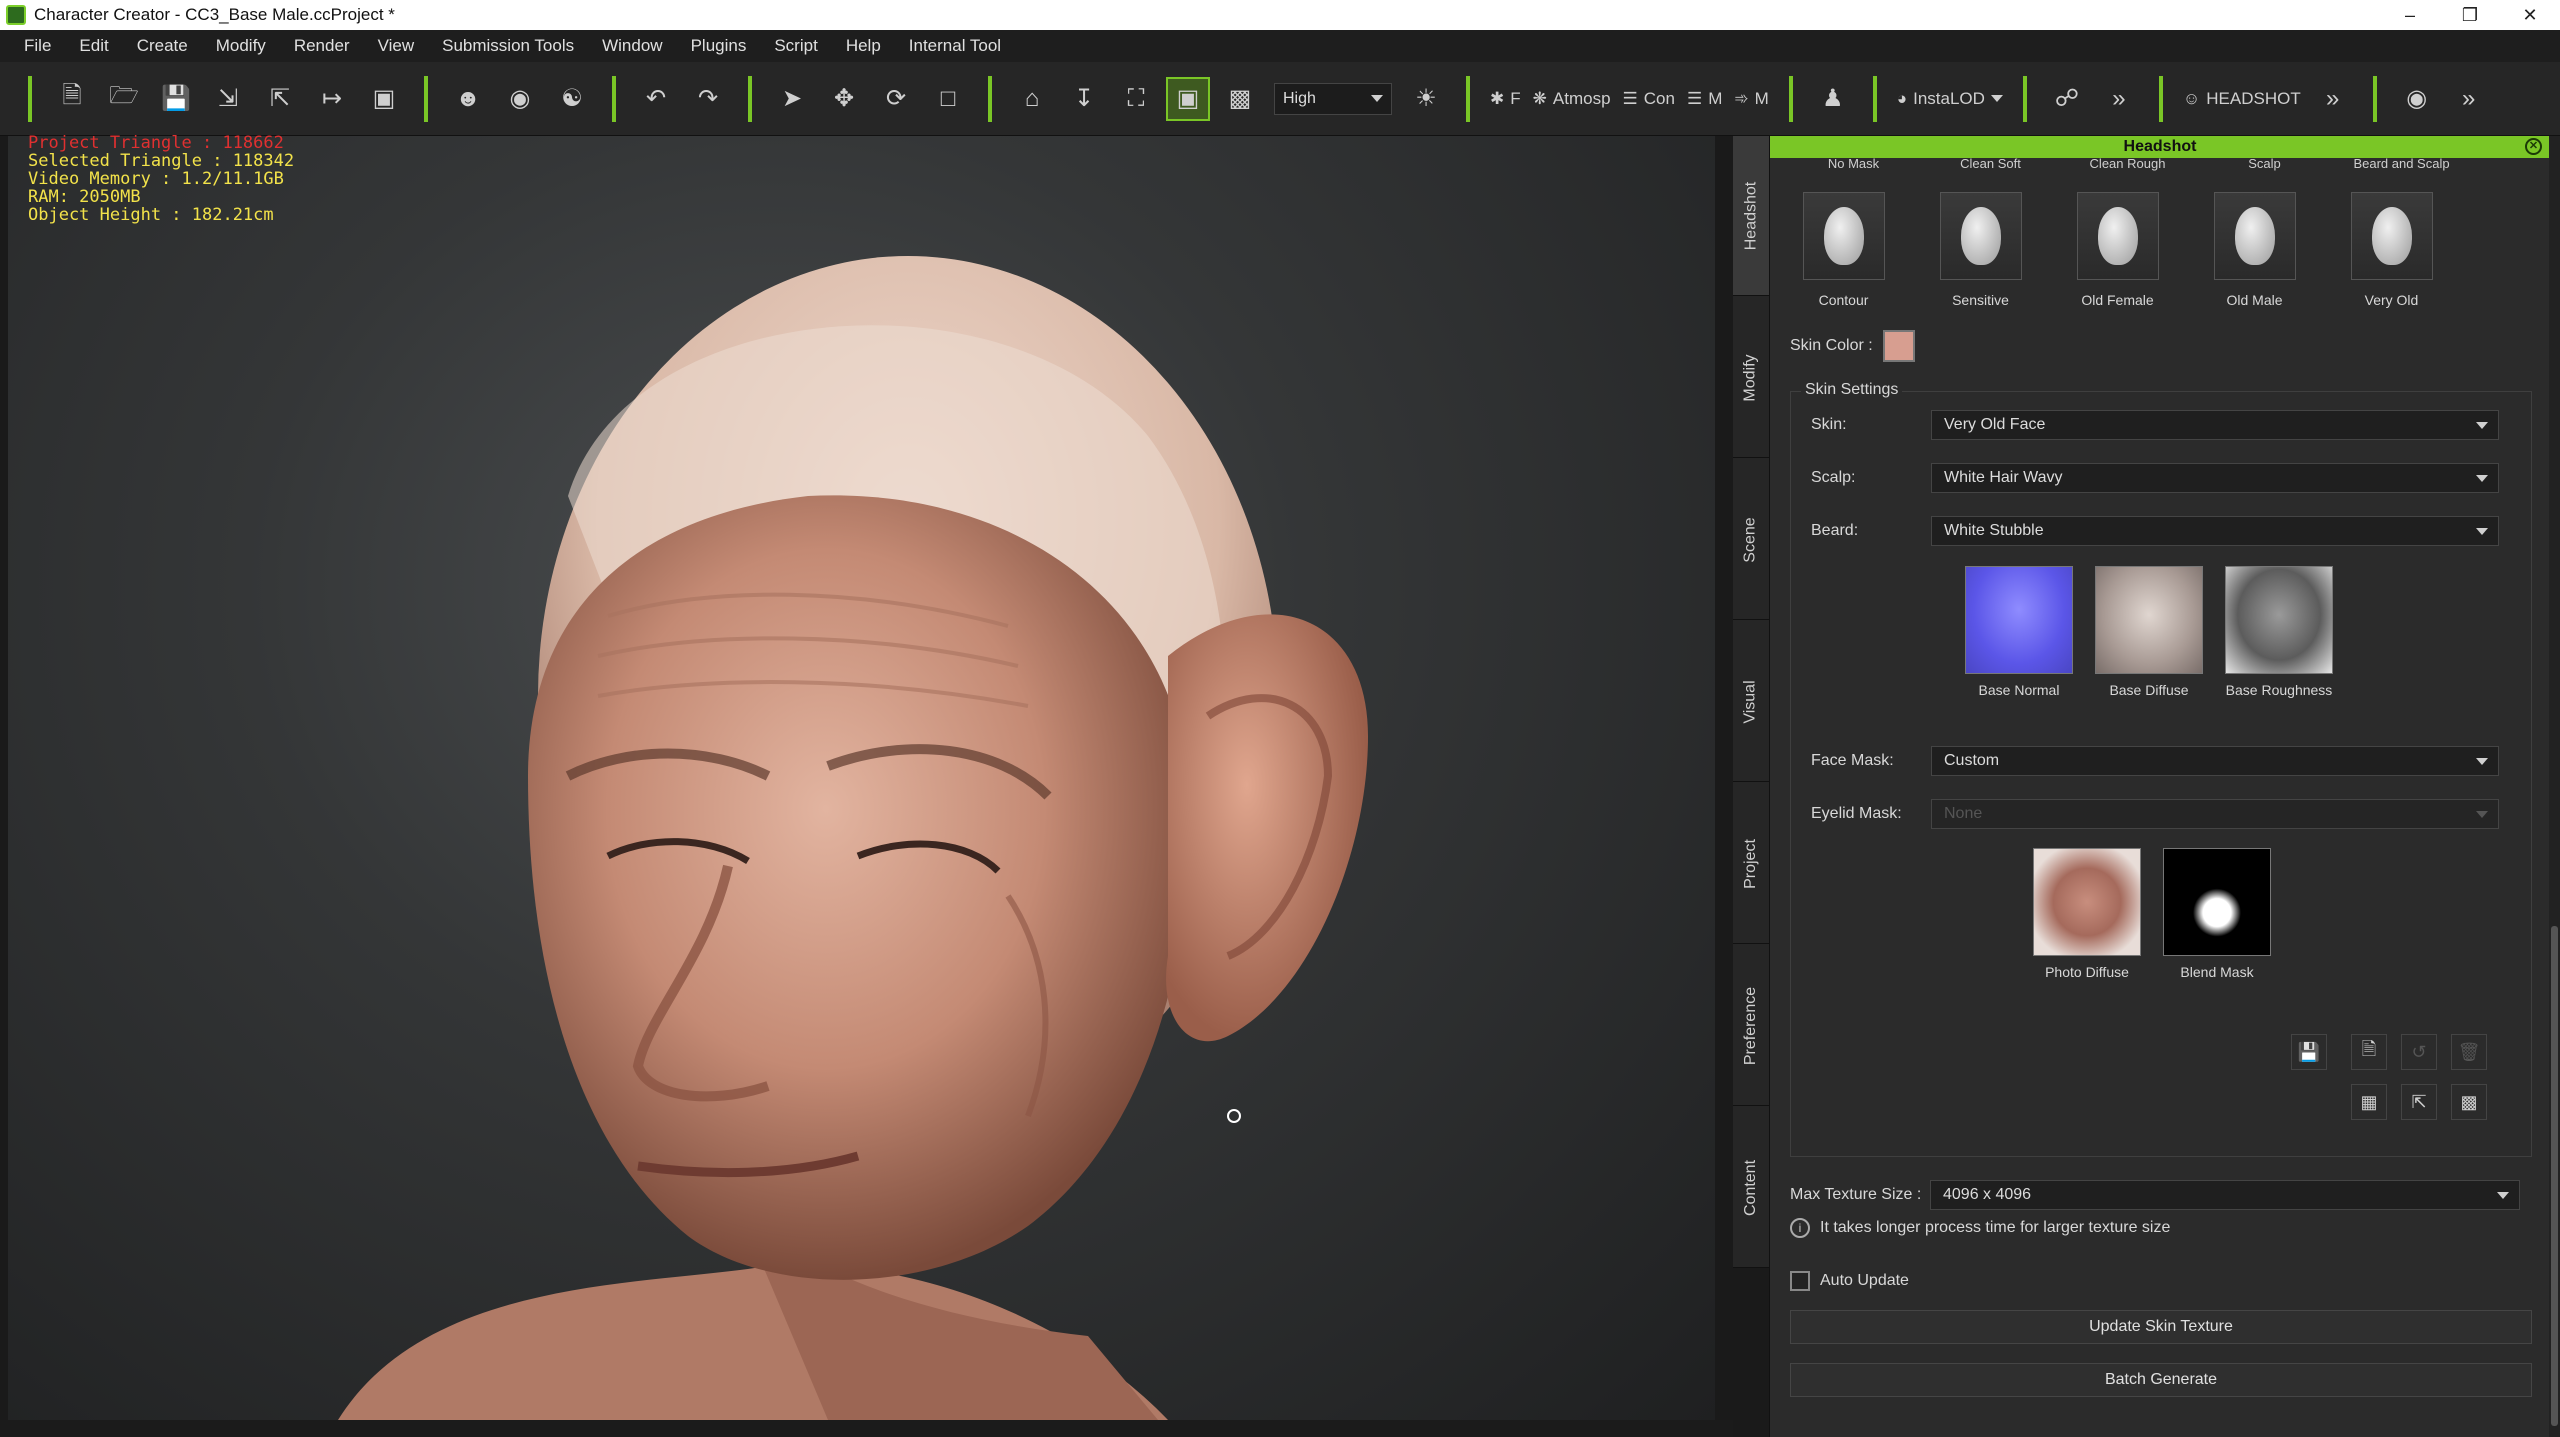 This screenshot has height=1437, width=2560. I want to click on preset-label: Sensitive, so click(1980, 300).